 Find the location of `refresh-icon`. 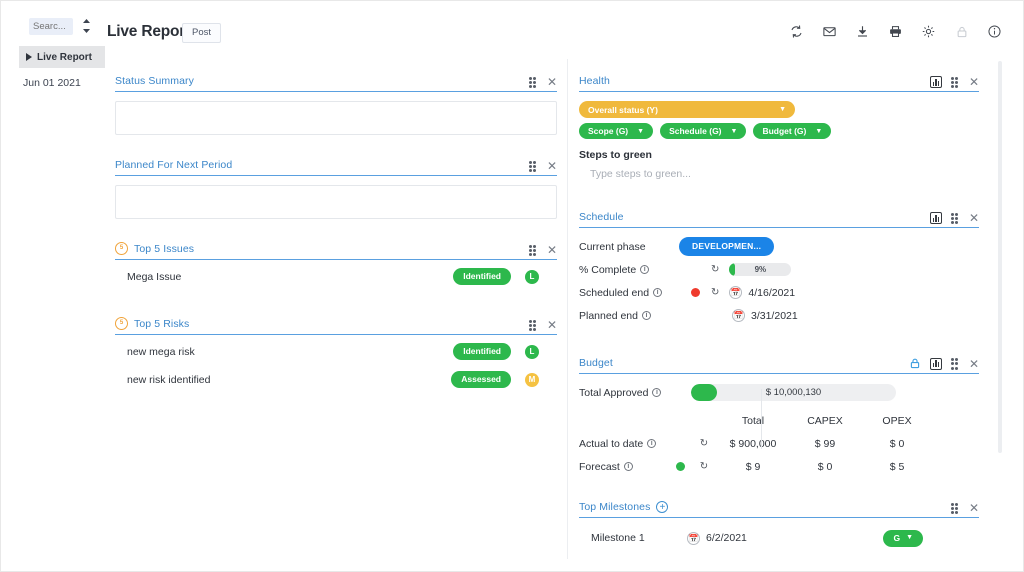

refresh-icon is located at coordinates (796, 31).